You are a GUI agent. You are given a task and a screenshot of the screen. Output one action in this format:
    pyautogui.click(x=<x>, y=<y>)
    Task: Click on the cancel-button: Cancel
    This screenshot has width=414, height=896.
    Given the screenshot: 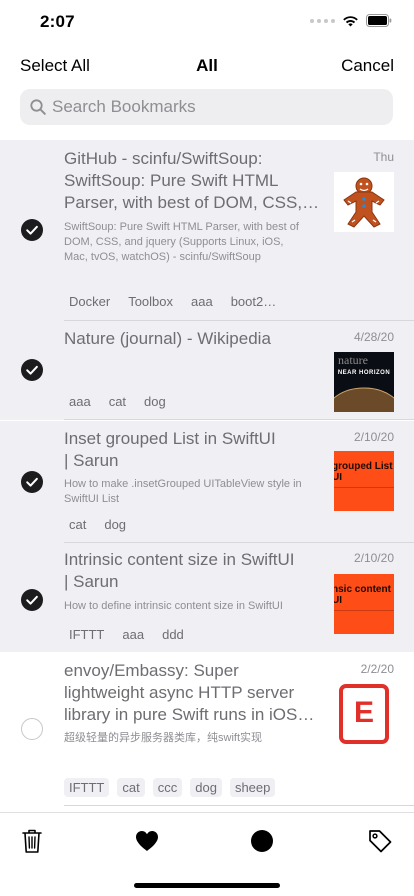 What is the action you would take?
    pyautogui.click(x=367, y=66)
    